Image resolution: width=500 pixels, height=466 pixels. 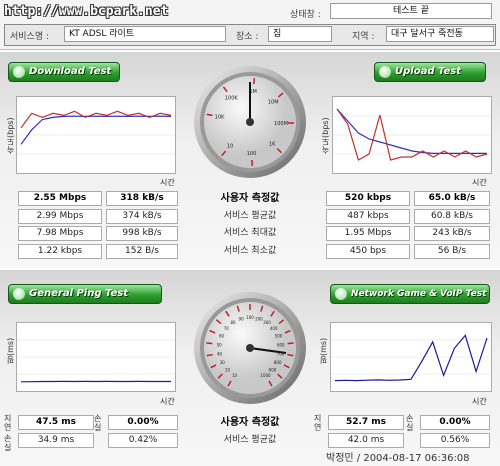 I want to click on gauge-tick-label: 500, so click(x=279, y=336).